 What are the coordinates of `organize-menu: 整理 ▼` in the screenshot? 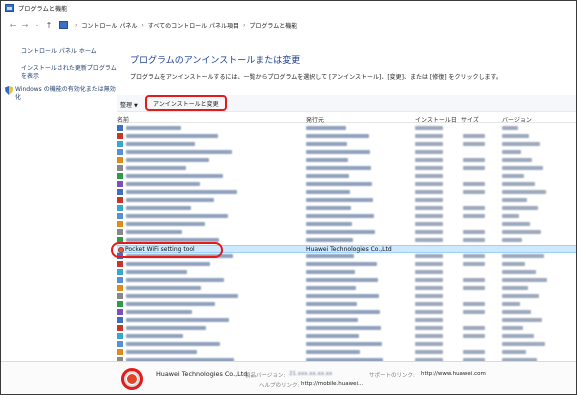 It's located at (129, 104).